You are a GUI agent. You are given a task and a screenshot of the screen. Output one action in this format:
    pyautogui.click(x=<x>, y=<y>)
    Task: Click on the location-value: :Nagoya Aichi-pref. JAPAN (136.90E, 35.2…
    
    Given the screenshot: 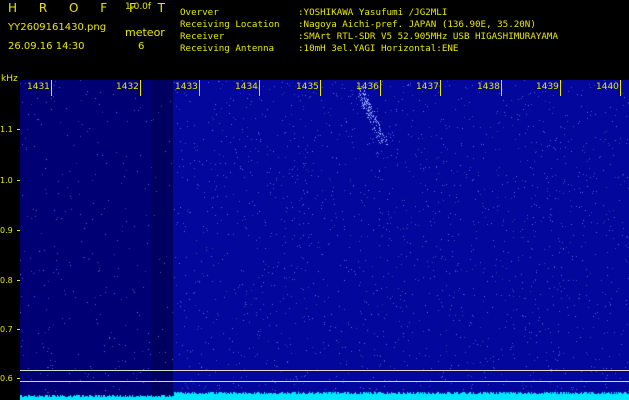 What is the action you would take?
    pyautogui.click(x=417, y=24)
    